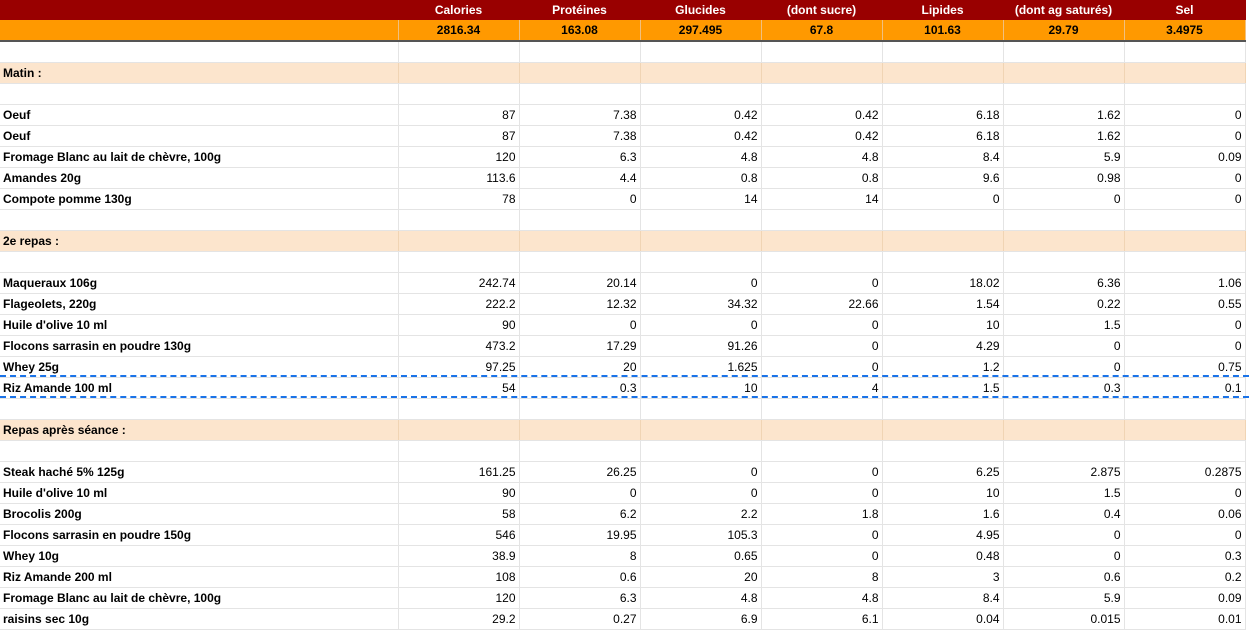 The image size is (1249, 630). I want to click on value-cell: 14, so click(822, 199).